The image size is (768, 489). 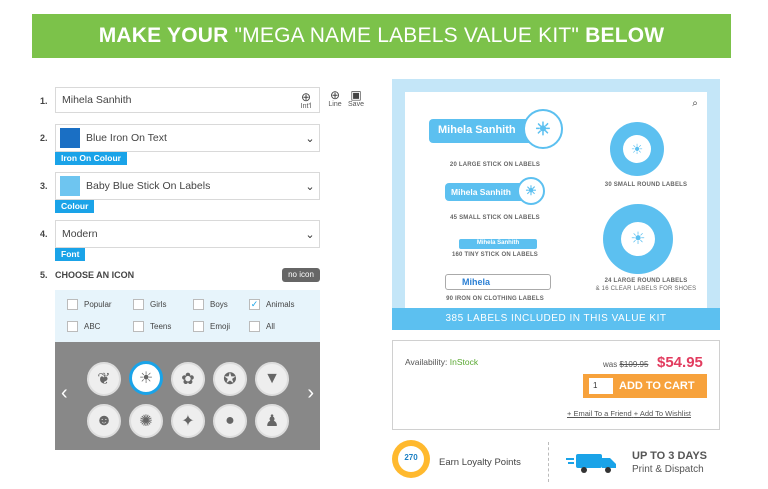 What do you see at coordinates (230, 379) in the screenshot?
I see `ladybug-icon: ✪` at bounding box center [230, 379].